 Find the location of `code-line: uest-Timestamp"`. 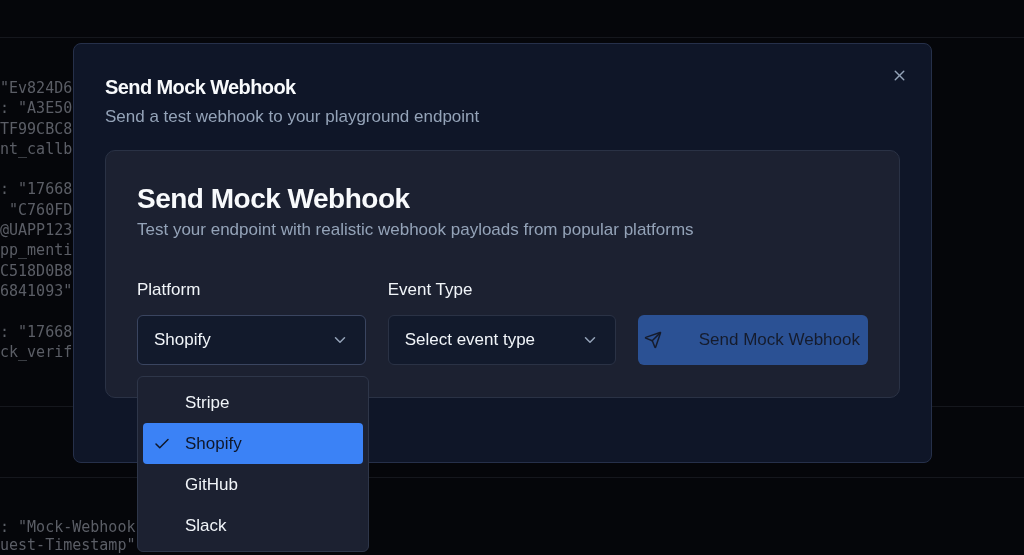

code-line: uest-Timestamp" is located at coordinates (68, 545).